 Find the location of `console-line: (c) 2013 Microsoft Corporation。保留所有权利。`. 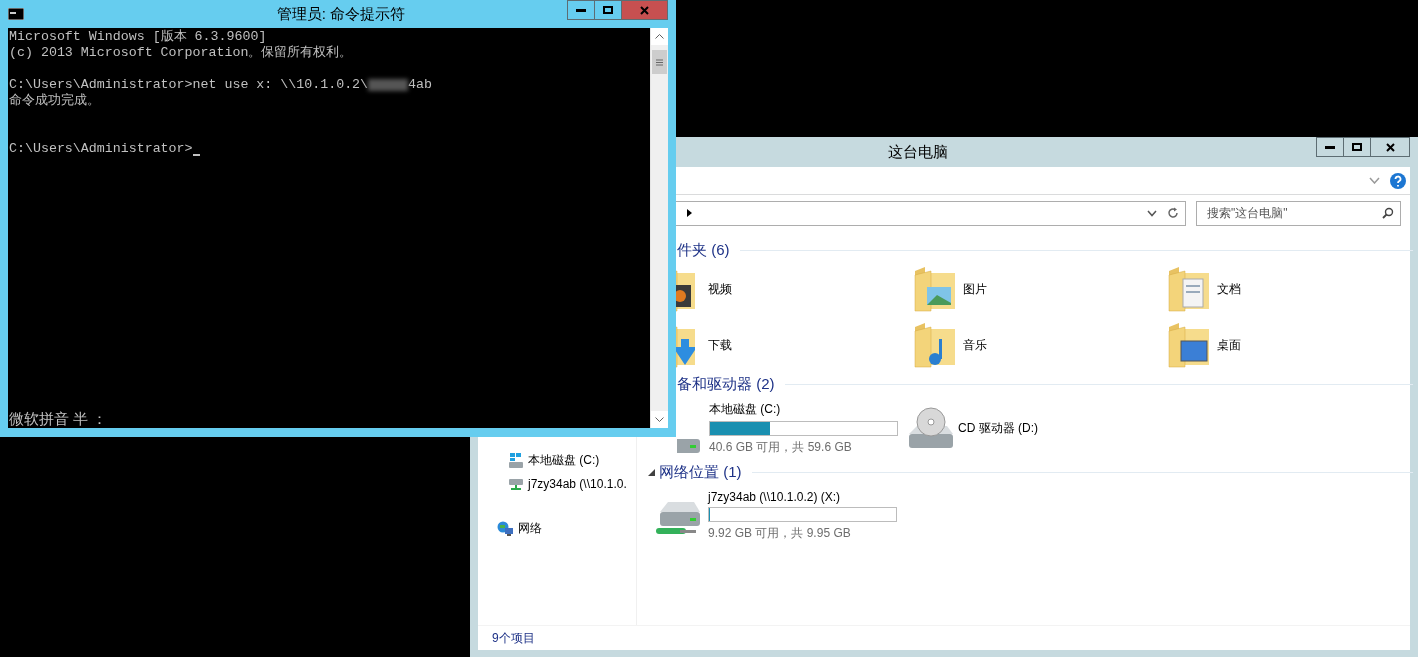

console-line: (c) 2013 Microsoft Corporation。保留所有权利。 is located at coordinates (181, 53).